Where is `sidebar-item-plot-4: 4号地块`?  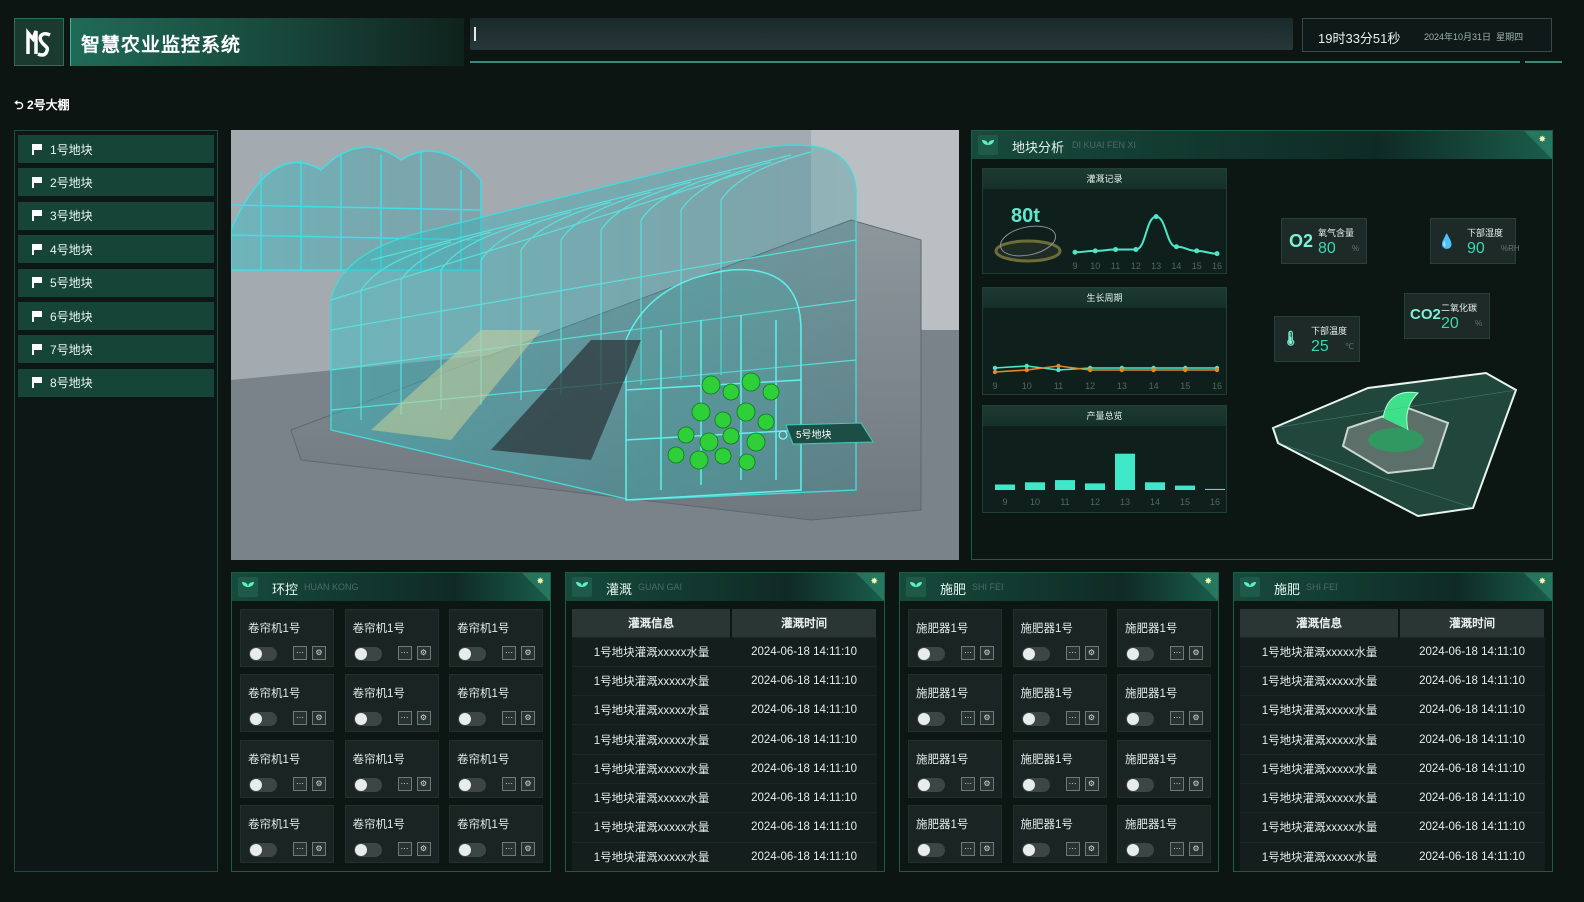 sidebar-item-plot-4: 4号地块 is located at coordinates (116, 249).